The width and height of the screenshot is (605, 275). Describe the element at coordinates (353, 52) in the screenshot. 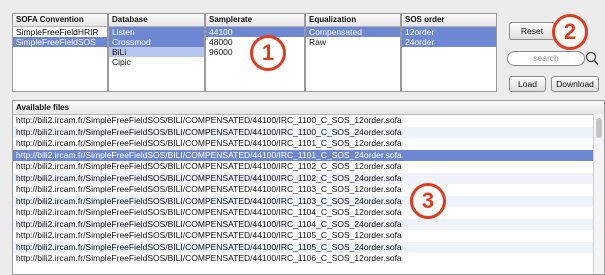

I see `equalization-list: Equalization Compensated Raw` at that location.